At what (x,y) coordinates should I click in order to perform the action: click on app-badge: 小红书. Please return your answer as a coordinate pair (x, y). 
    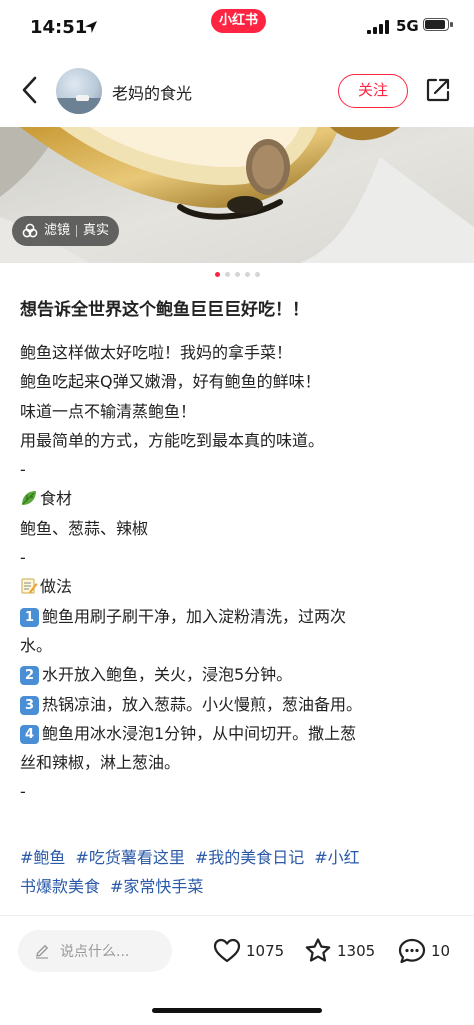
    Looking at the image, I should click on (239, 21).